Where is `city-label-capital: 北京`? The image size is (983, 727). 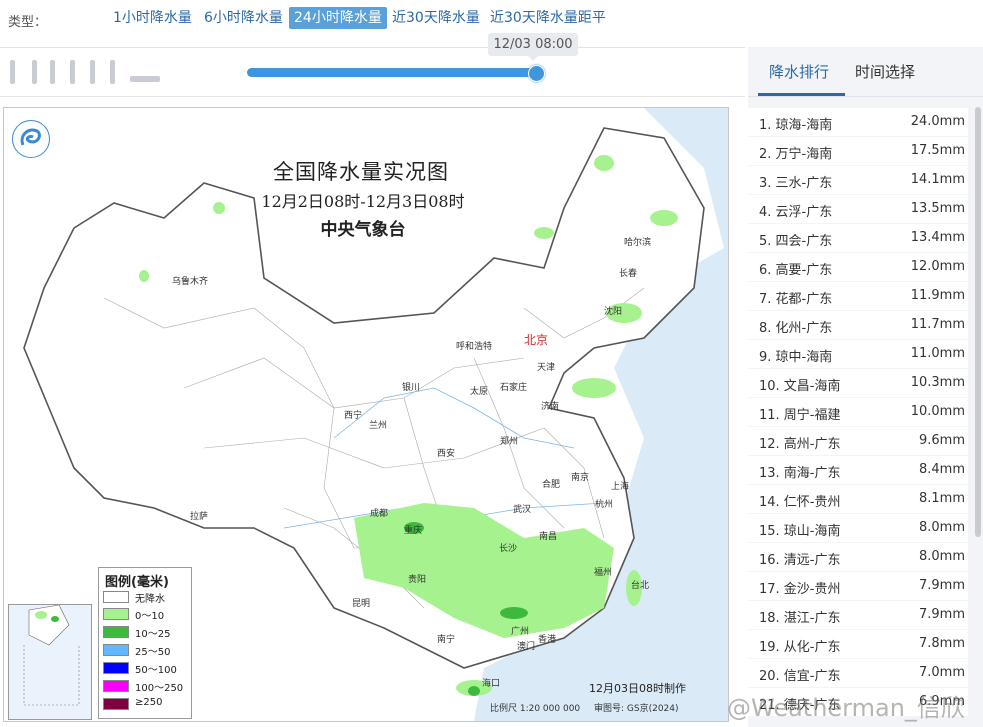 city-label-capital: 北京 is located at coordinates (536, 340).